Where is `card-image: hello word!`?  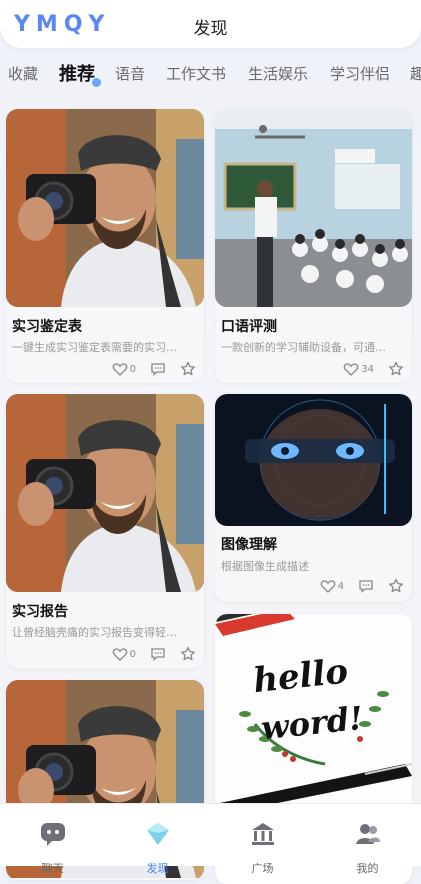 card-image: hello word! is located at coordinates (313, 714).